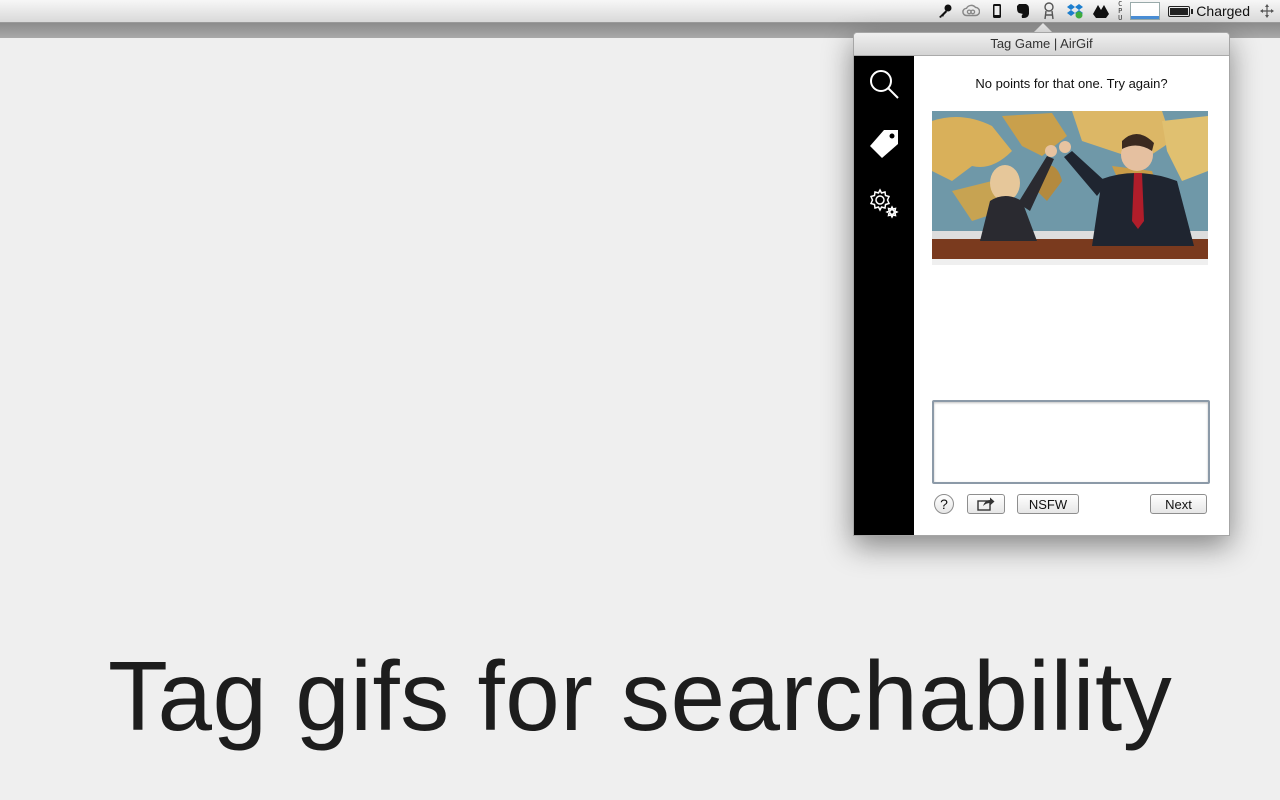  What do you see at coordinates (640, 696) in the screenshot?
I see `tagline-caption: Tag gifs for searchability` at bounding box center [640, 696].